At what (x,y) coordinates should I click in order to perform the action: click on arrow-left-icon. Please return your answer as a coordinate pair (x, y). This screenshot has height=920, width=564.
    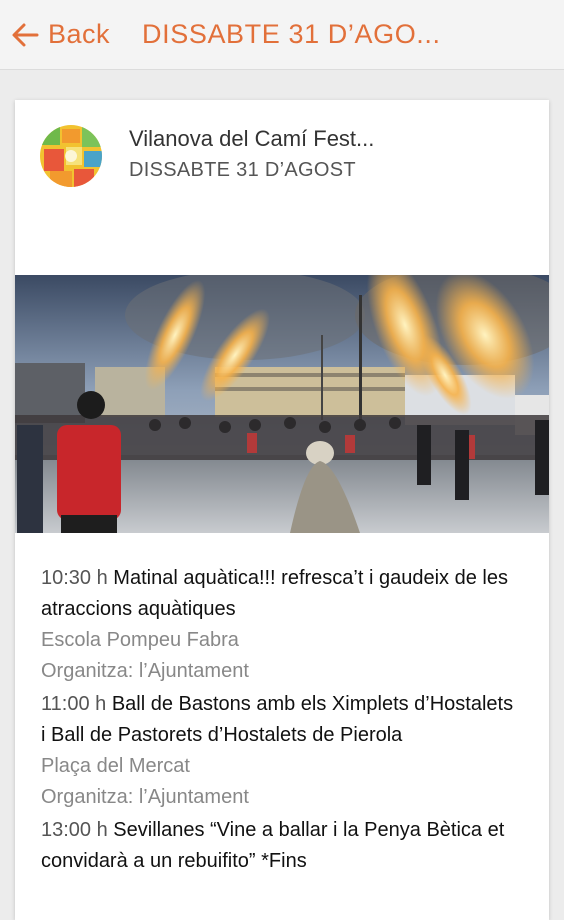
    Looking at the image, I should click on (25, 34).